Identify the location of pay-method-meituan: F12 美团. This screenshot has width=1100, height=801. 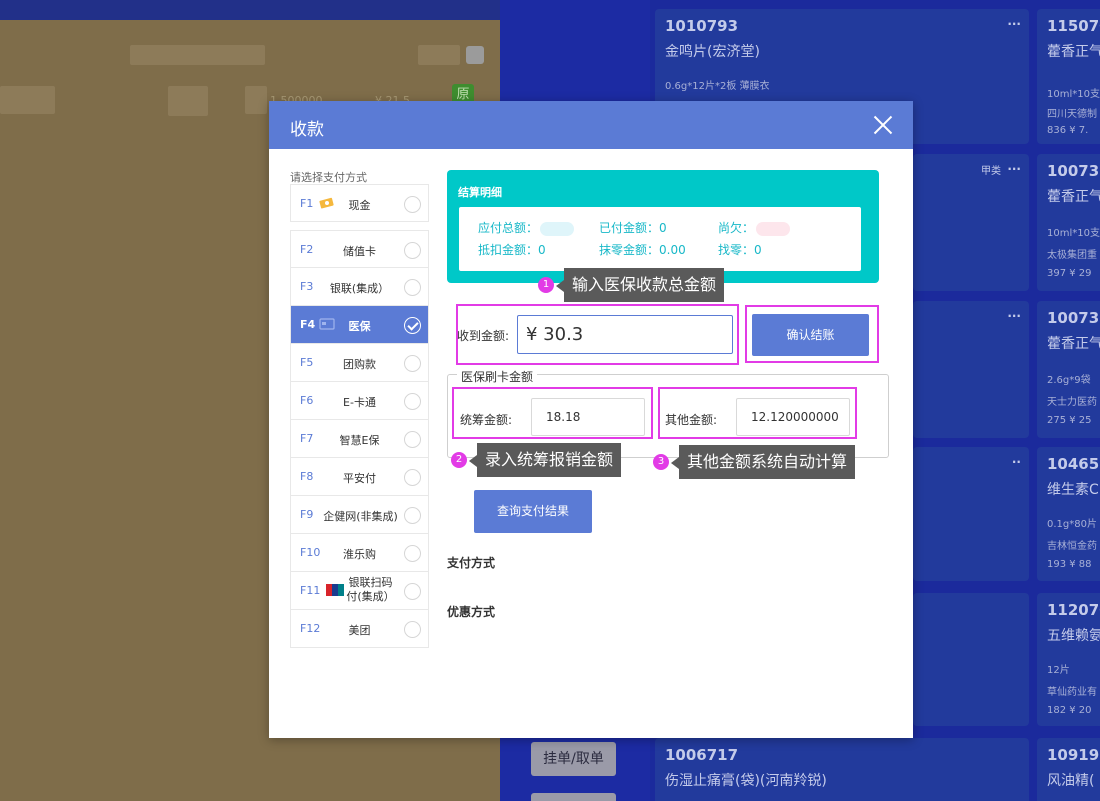
(359, 629).